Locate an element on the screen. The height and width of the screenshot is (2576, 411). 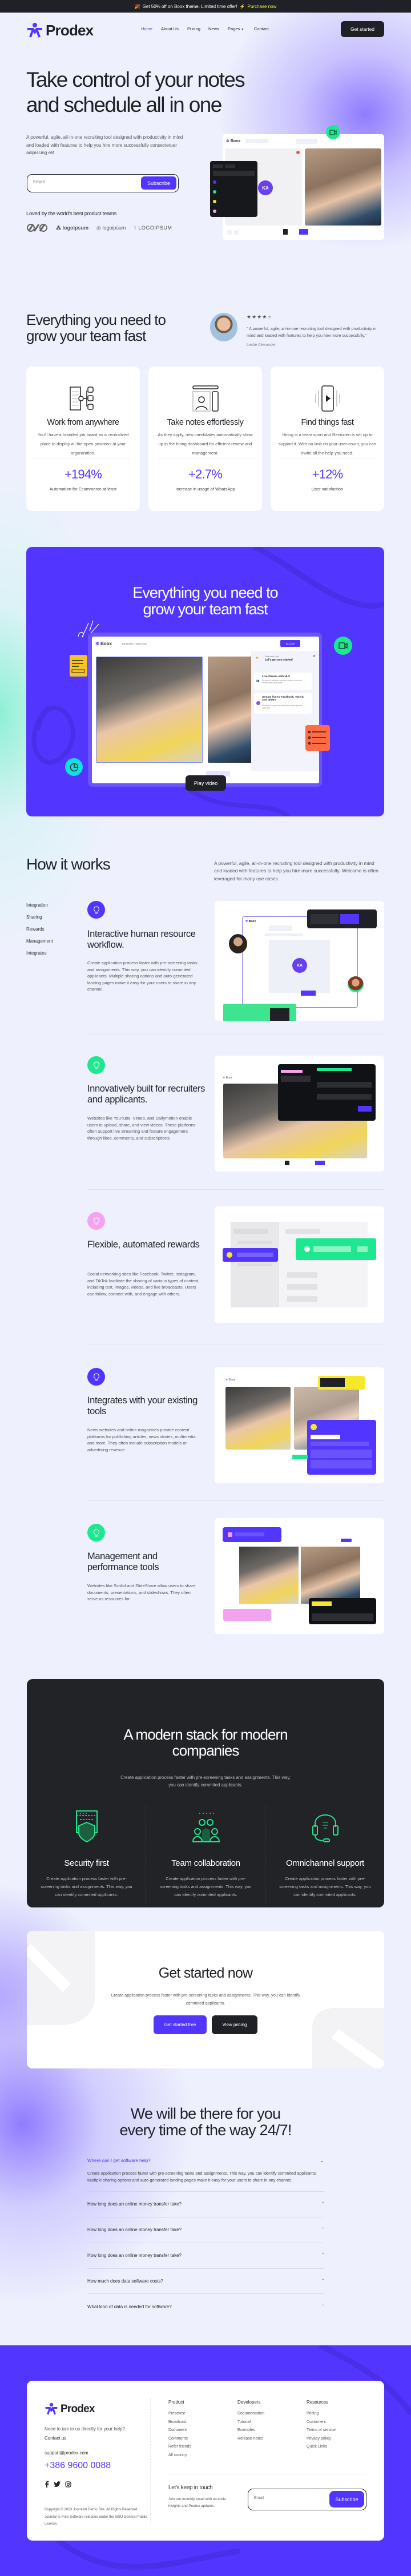
client-logos: ⁂ logoipsum ◎ logoipsum ⌇ LOGOIPSUM is located at coordinates (99, 227).